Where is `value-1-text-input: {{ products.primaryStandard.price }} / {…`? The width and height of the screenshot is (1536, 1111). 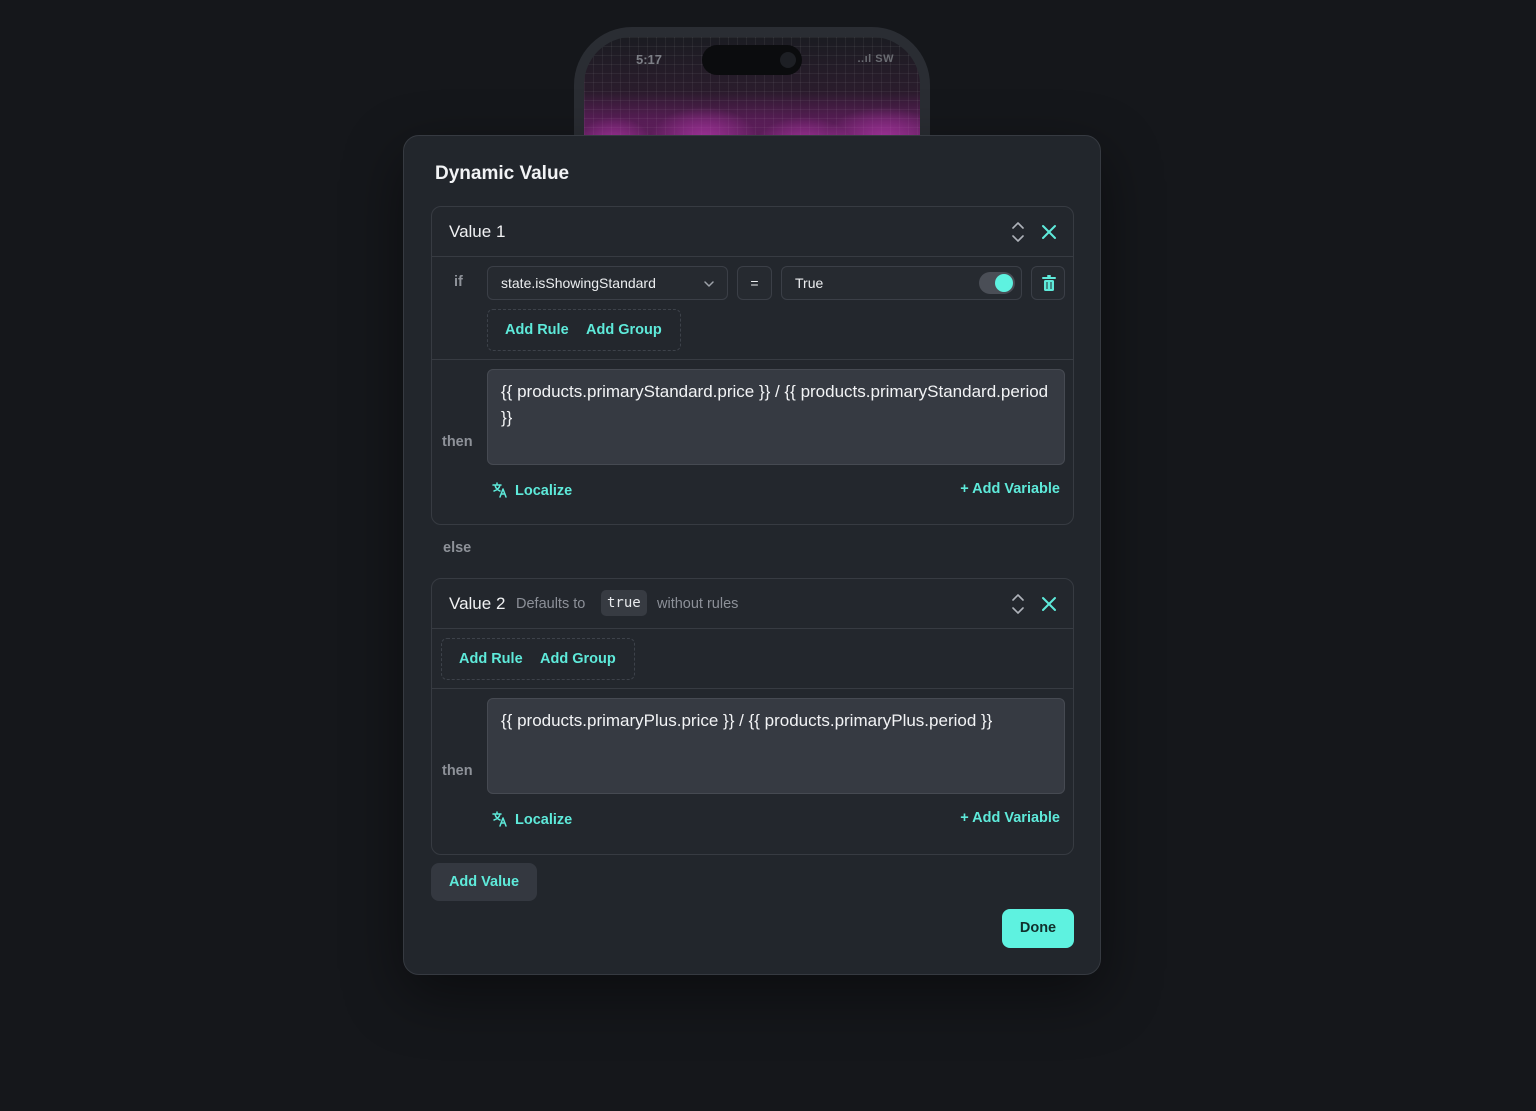 value-1-text-input: {{ products.primaryStandard.price }} / {… is located at coordinates (776, 417).